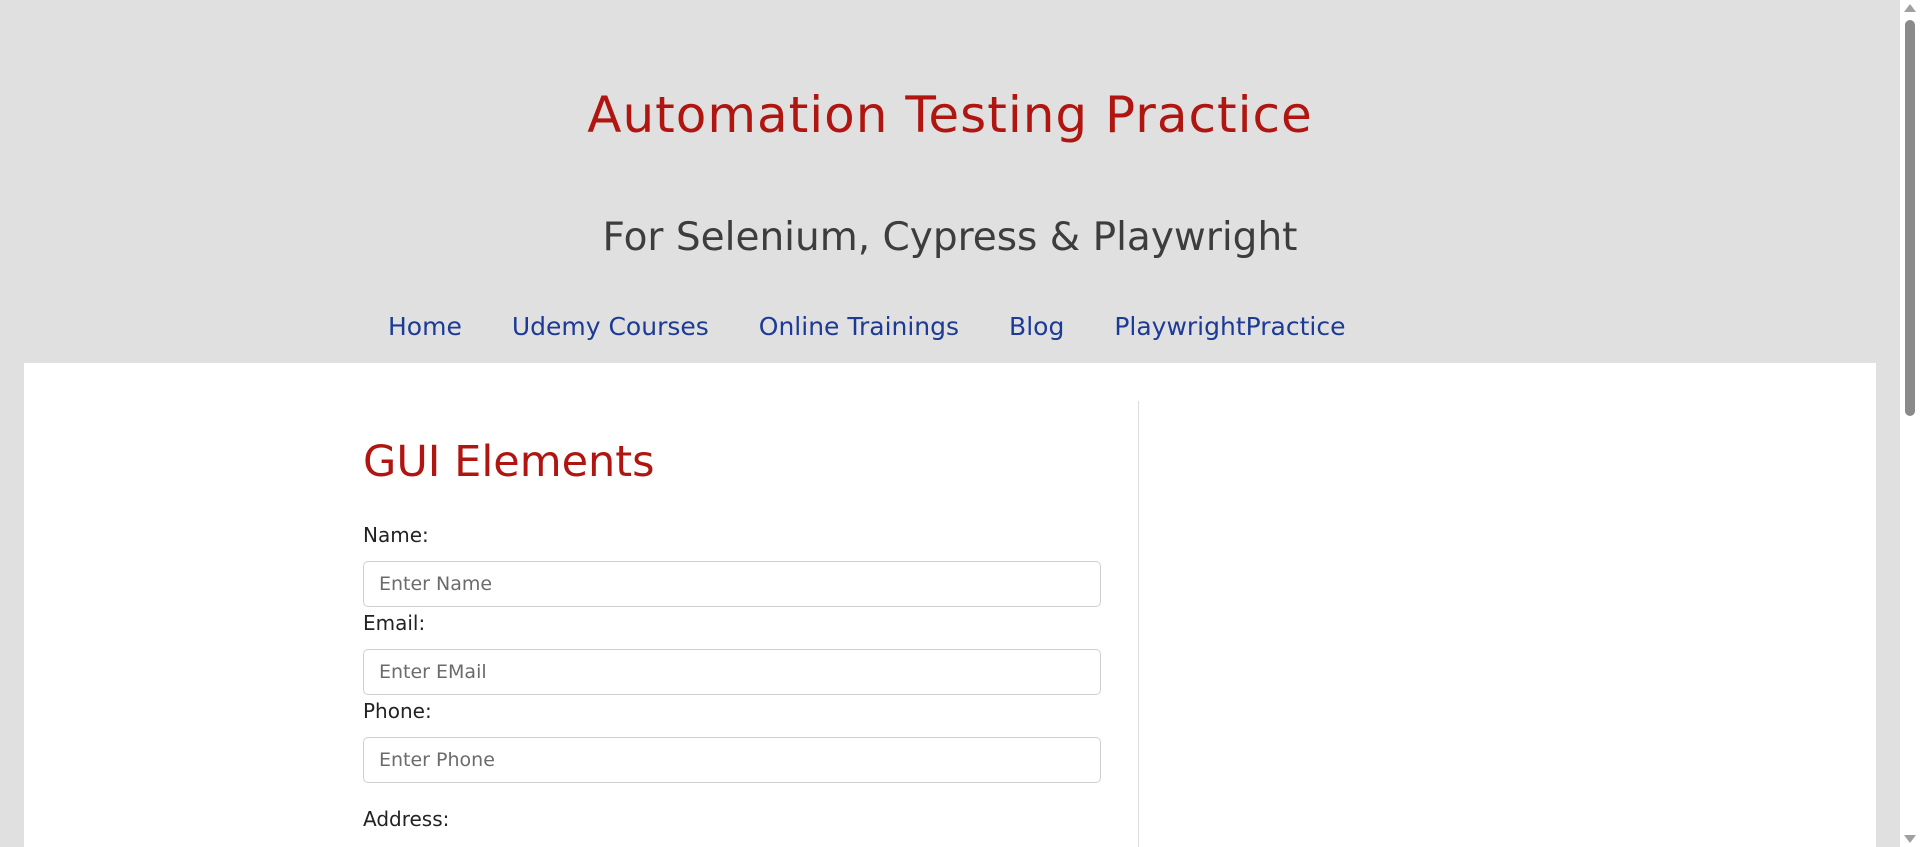  What do you see at coordinates (397, 711) in the screenshot?
I see `phone-label: Phone:` at bounding box center [397, 711].